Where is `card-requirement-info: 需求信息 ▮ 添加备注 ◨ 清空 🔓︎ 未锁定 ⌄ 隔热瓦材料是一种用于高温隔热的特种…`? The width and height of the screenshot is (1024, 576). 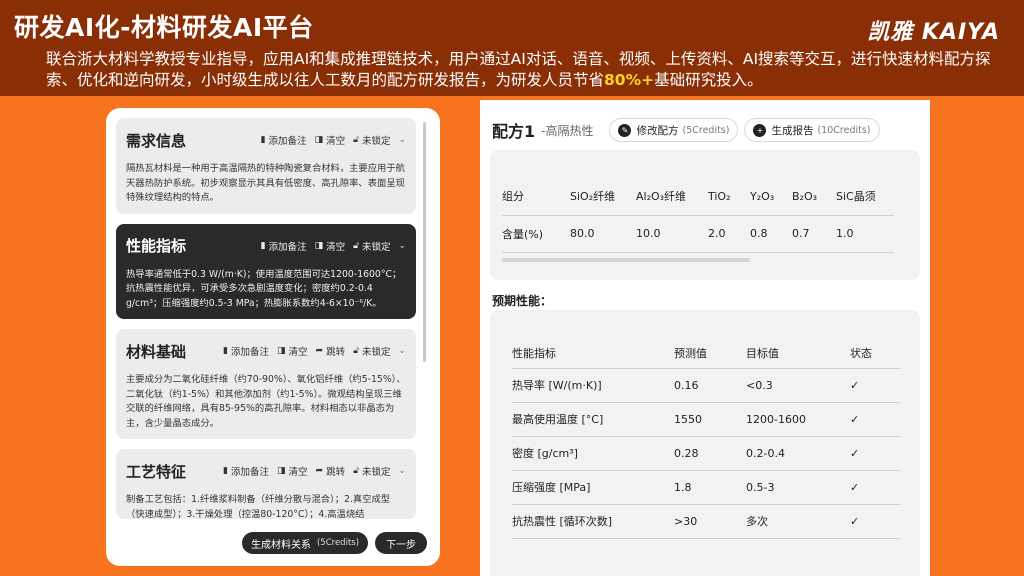
card-requirement-info: 需求信息 ▮ 添加备注 ◨ 清空 🔓︎ 未锁定 ⌄ 隔热瓦材料是一种用于高温隔热的特种… is located at coordinates (266, 166).